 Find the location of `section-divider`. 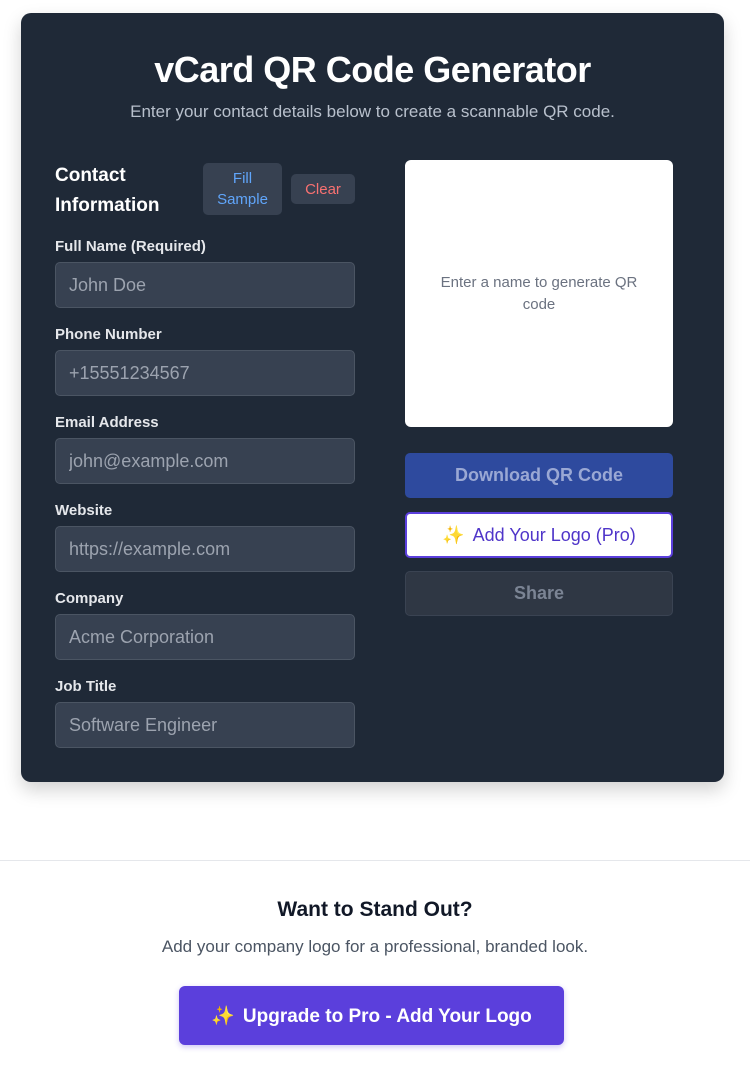

section-divider is located at coordinates (375, 860).